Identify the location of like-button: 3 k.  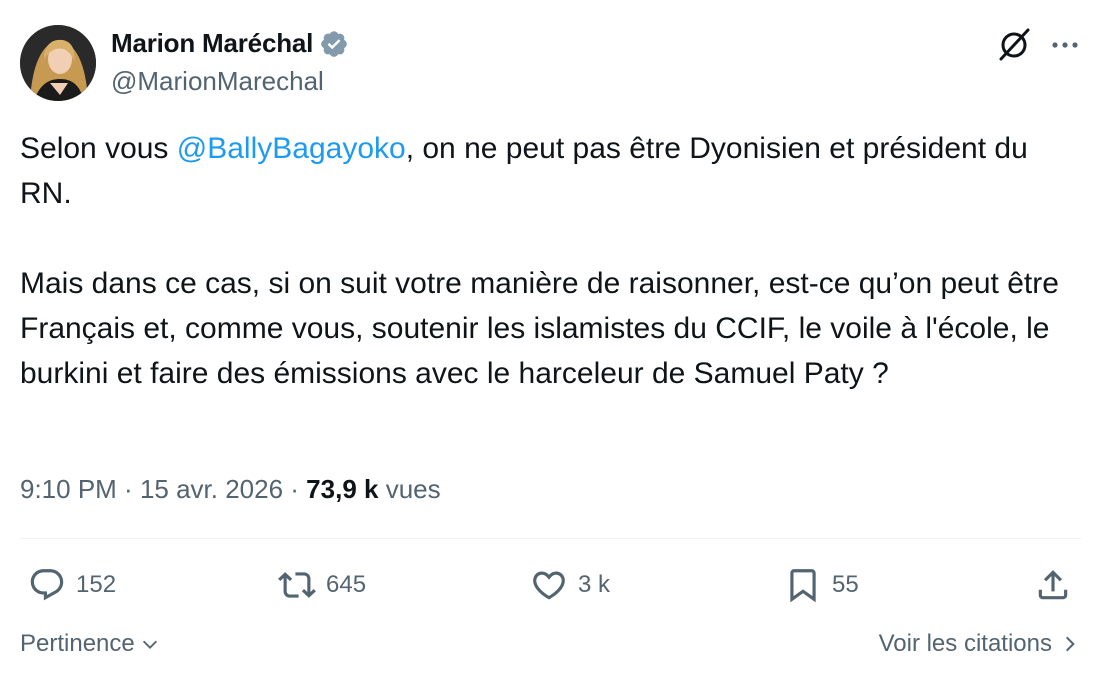
(570, 585).